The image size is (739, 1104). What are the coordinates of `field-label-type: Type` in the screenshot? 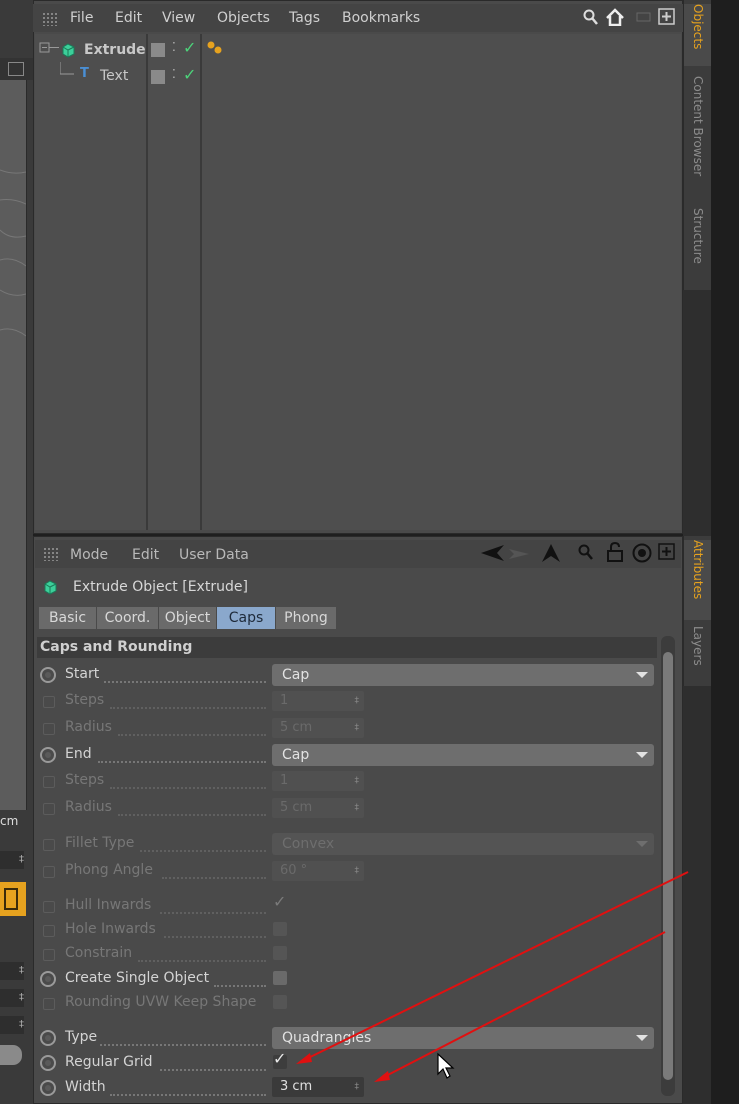 It's located at (81, 1037).